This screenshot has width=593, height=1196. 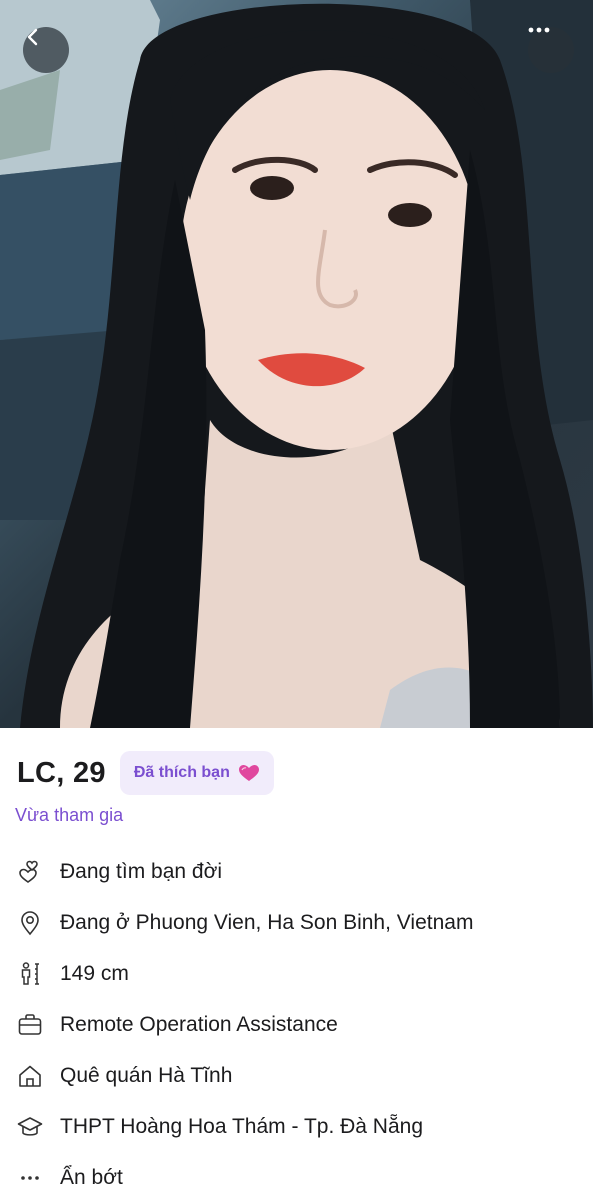 I want to click on liked-you-label: Đã thích bạn, so click(x=181, y=772).